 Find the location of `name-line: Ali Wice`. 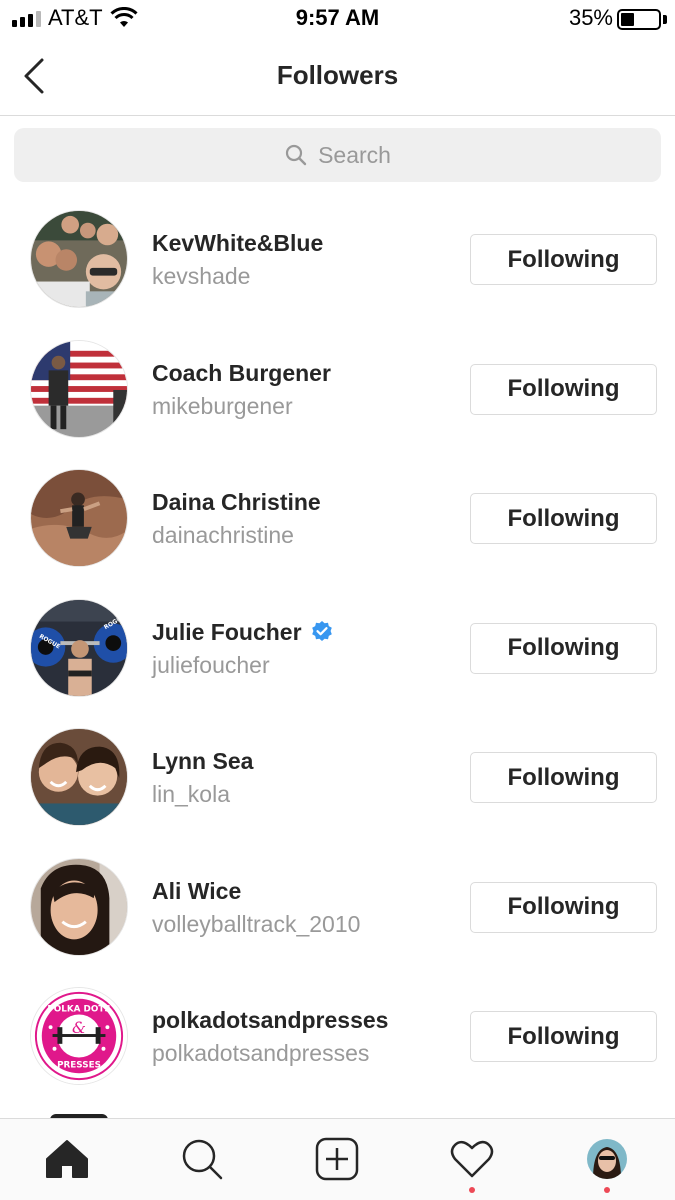

name-line: Ali Wice is located at coordinates (196, 891).